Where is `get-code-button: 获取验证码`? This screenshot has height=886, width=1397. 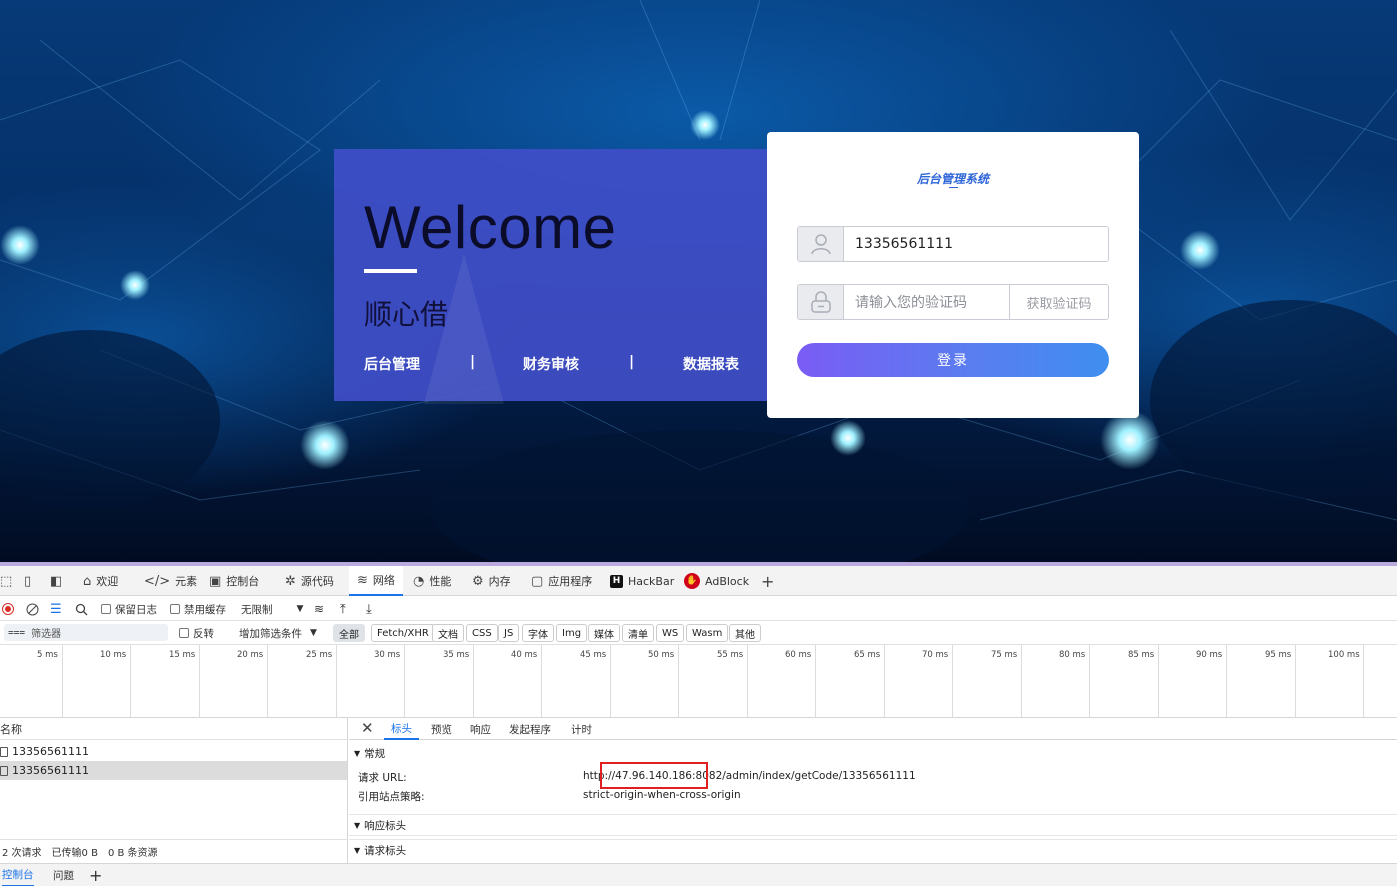
get-code-button: 获取验证码 is located at coordinates (1058, 302).